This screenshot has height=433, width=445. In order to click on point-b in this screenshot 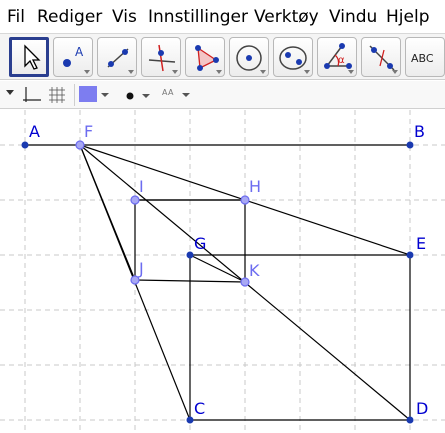, I will do `click(410, 145)`.